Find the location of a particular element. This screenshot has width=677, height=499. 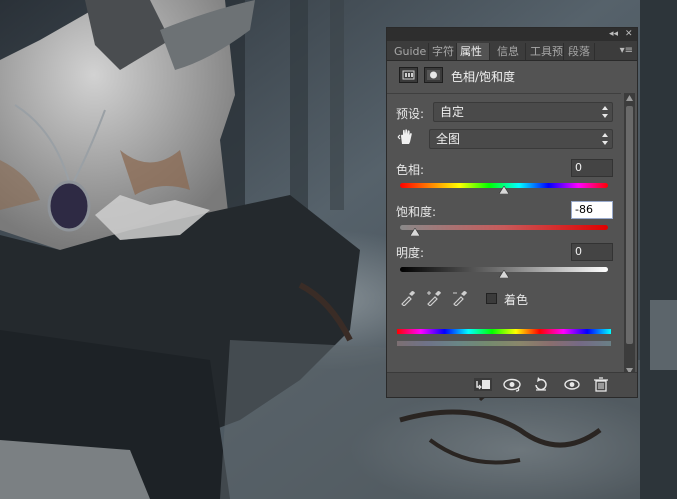

collapse-panel-icon: ◂◂ is located at coordinates (613, 34).